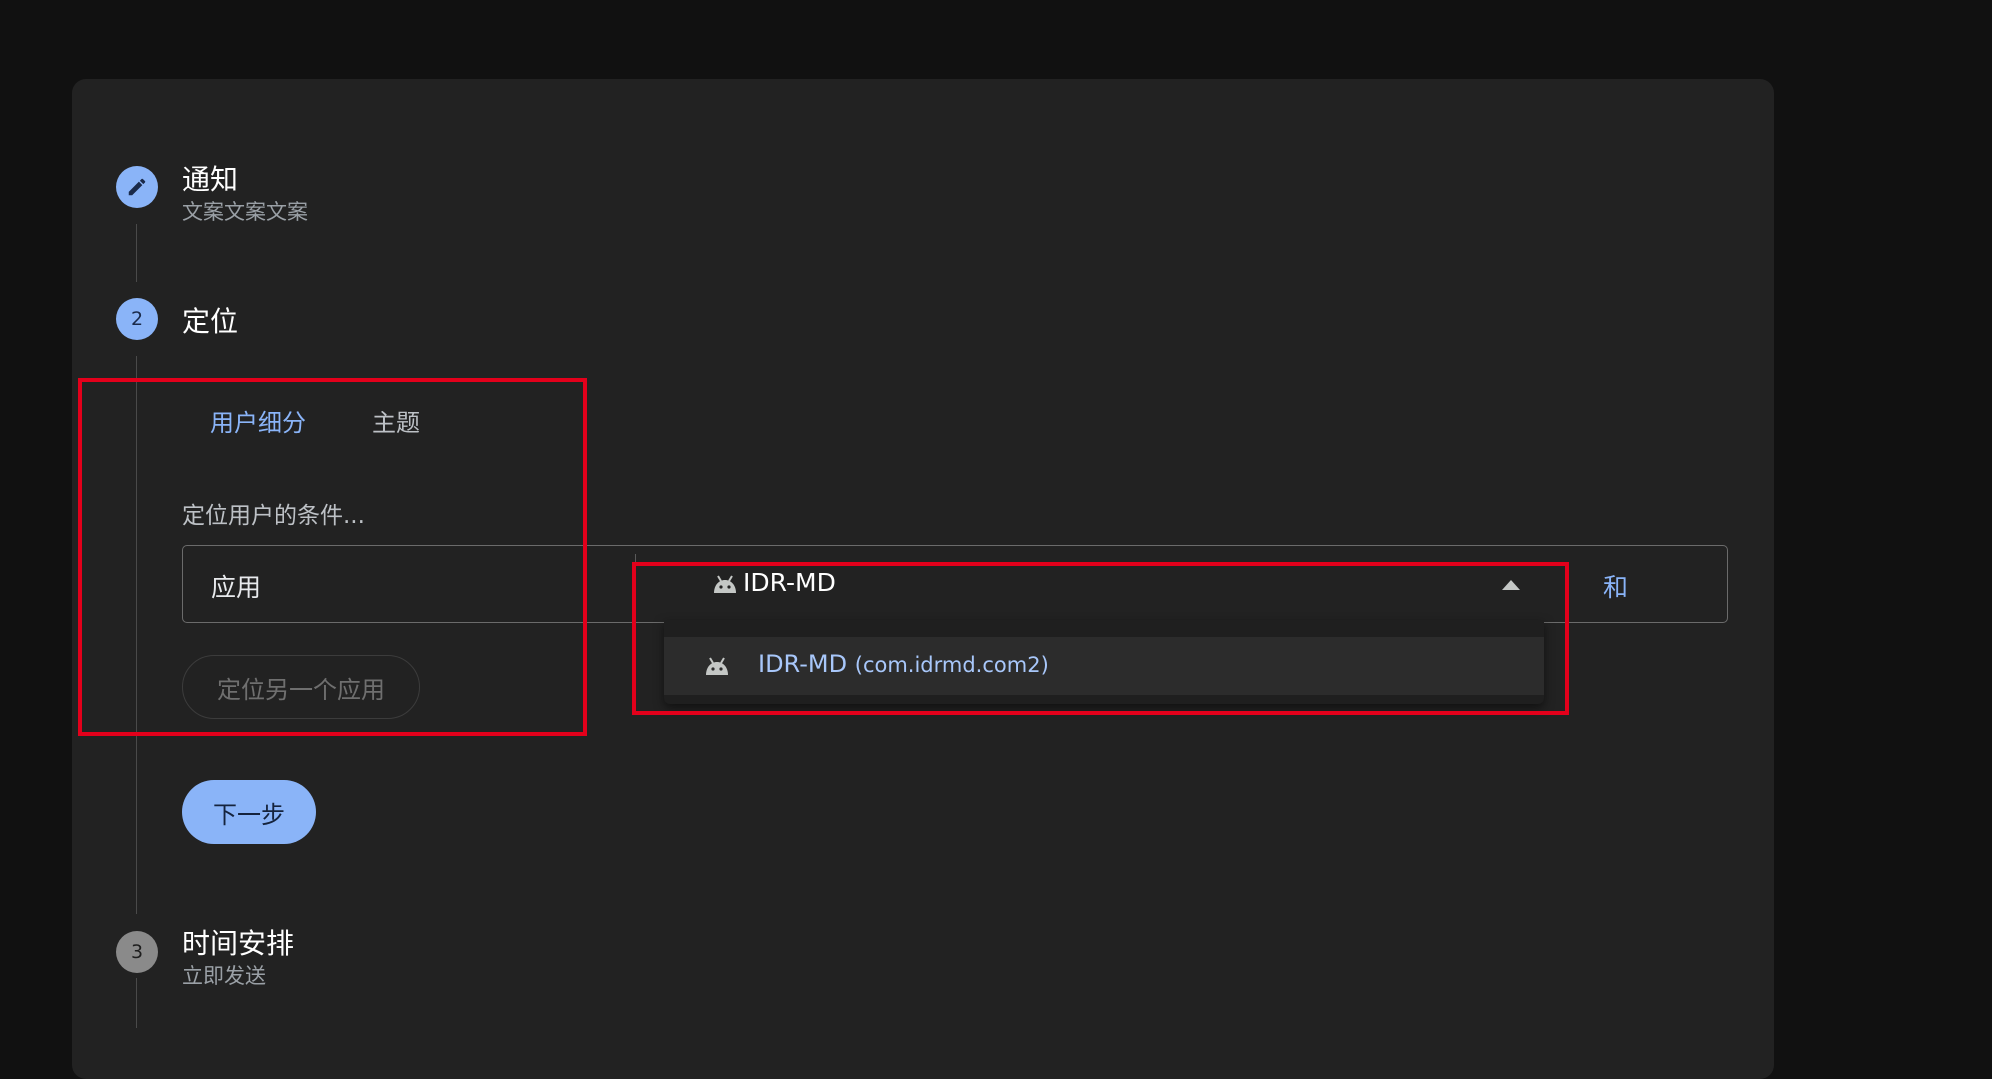 Image resolution: width=1992 pixels, height=1079 pixels. I want to click on app-select: IDR-MD, so click(1104, 585).